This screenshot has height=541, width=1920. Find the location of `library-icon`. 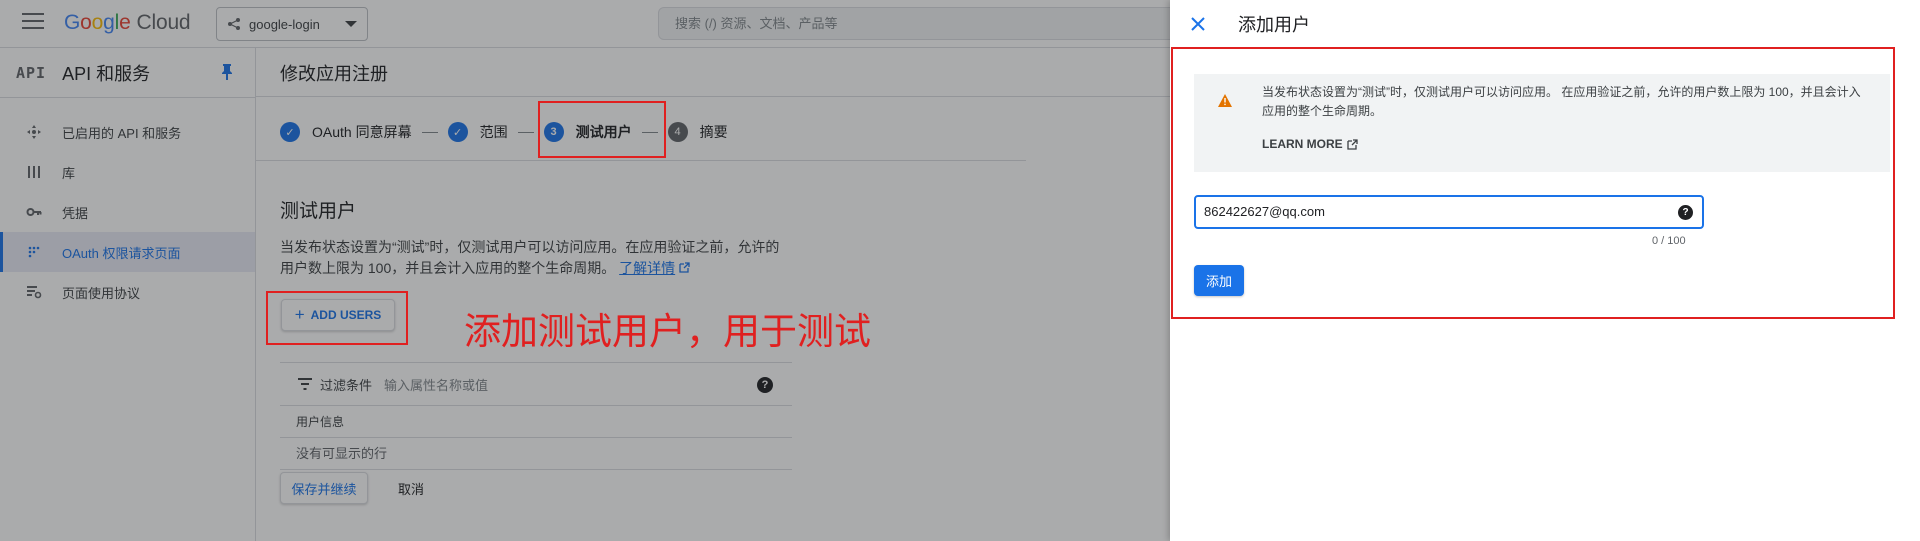

library-icon is located at coordinates (34, 172).